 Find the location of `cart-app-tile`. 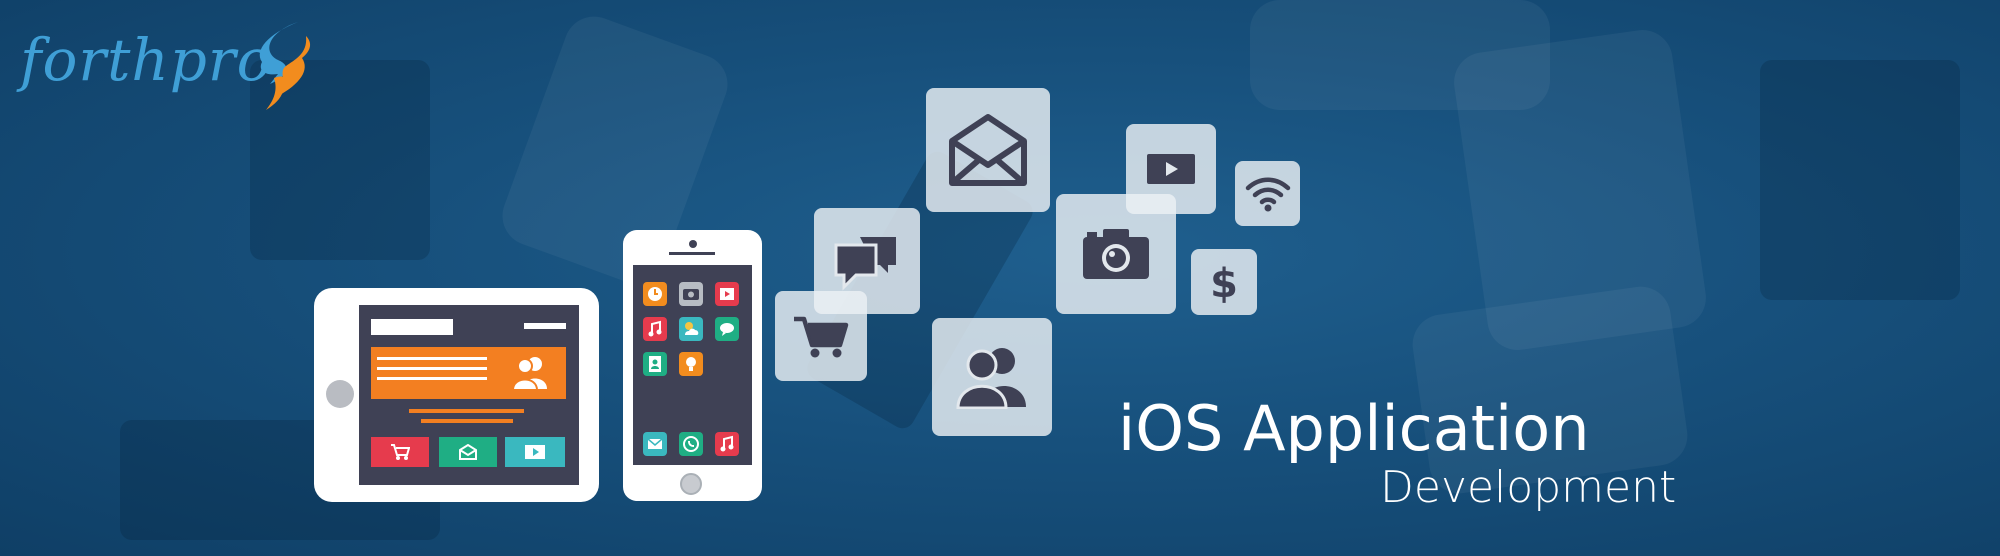

cart-app-tile is located at coordinates (400, 452).